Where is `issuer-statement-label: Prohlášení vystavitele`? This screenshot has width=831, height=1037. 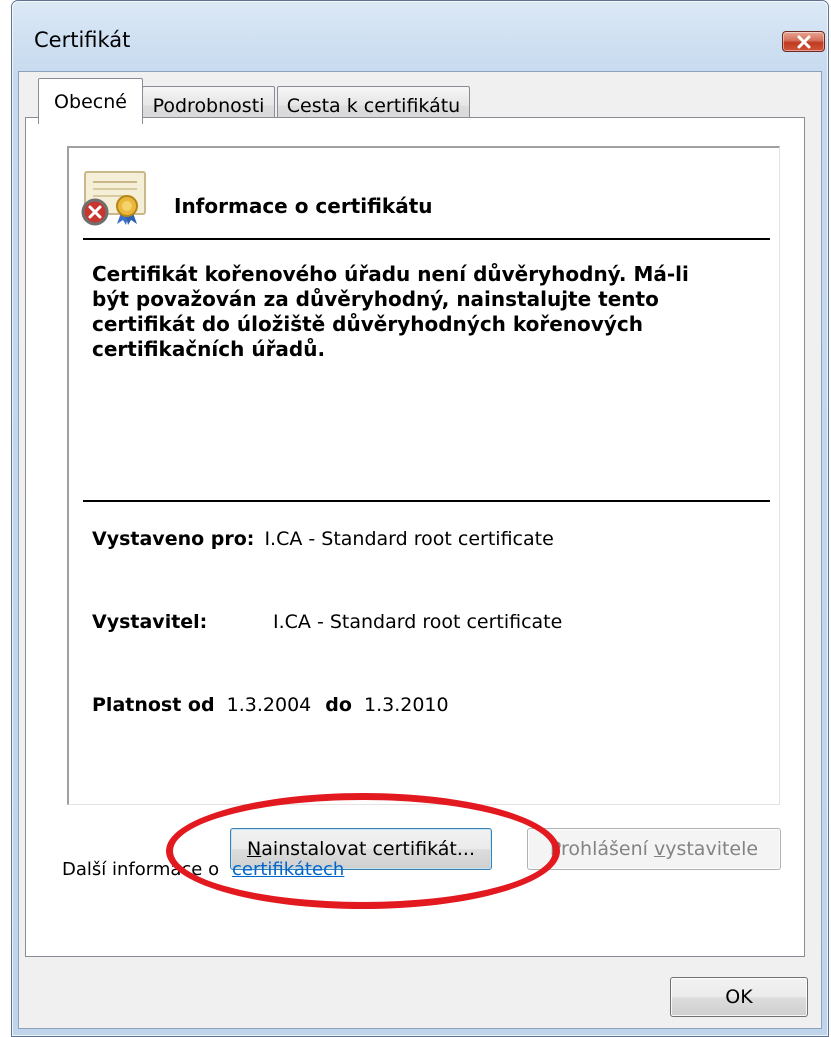 issuer-statement-label: Prohlášení vystavitele is located at coordinates (654, 849).